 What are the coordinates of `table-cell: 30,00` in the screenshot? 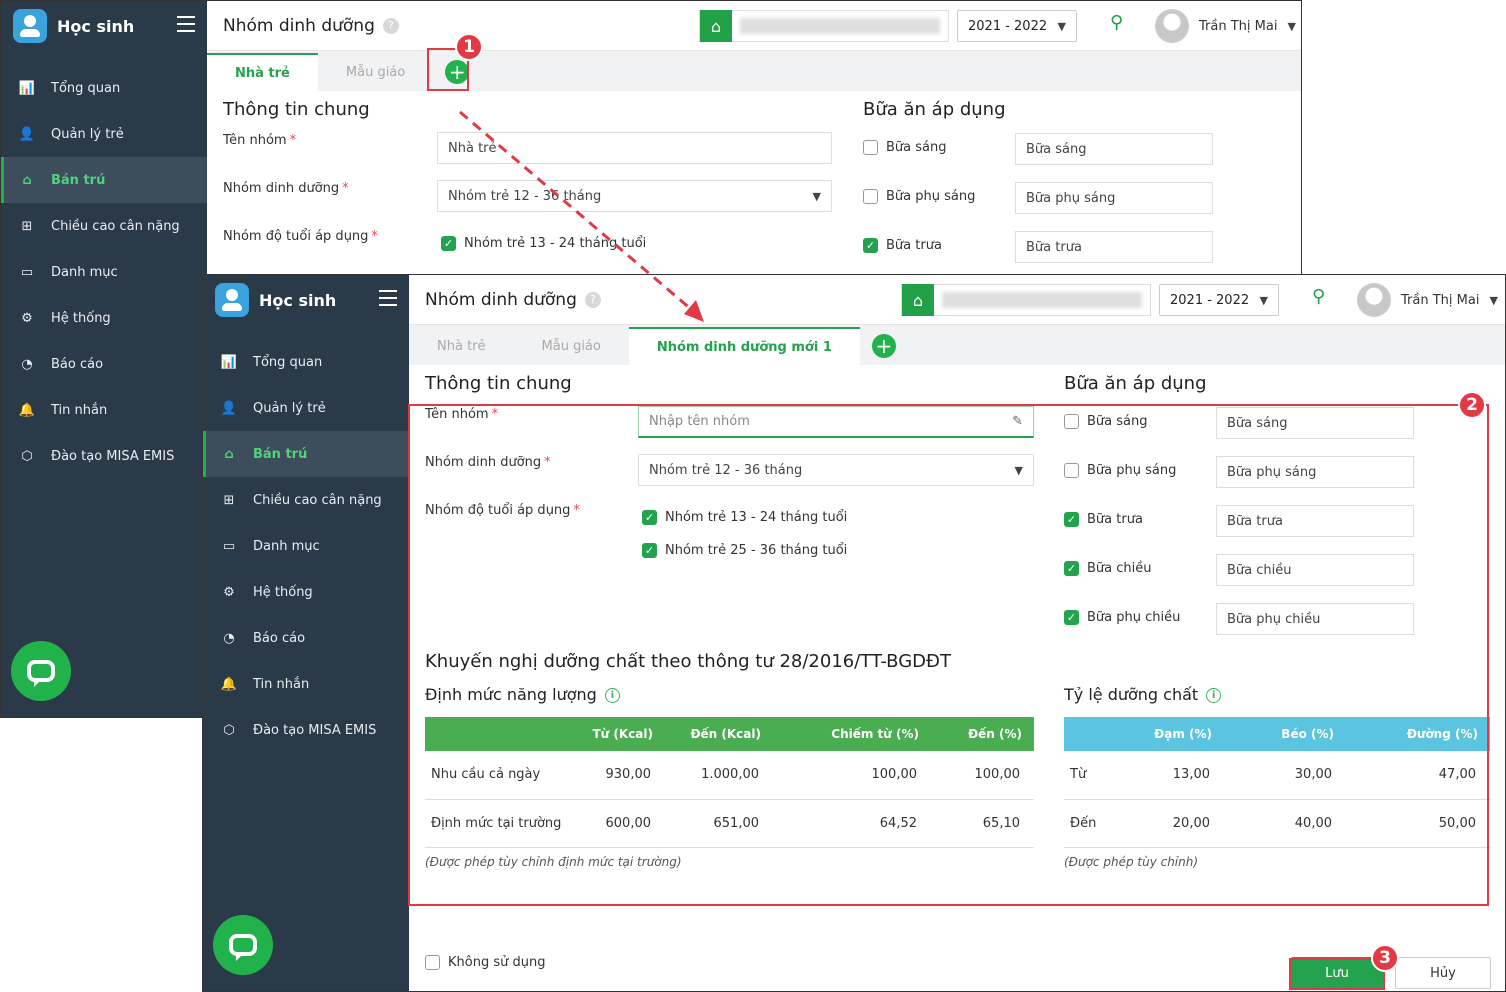 It's located at (1285, 775).